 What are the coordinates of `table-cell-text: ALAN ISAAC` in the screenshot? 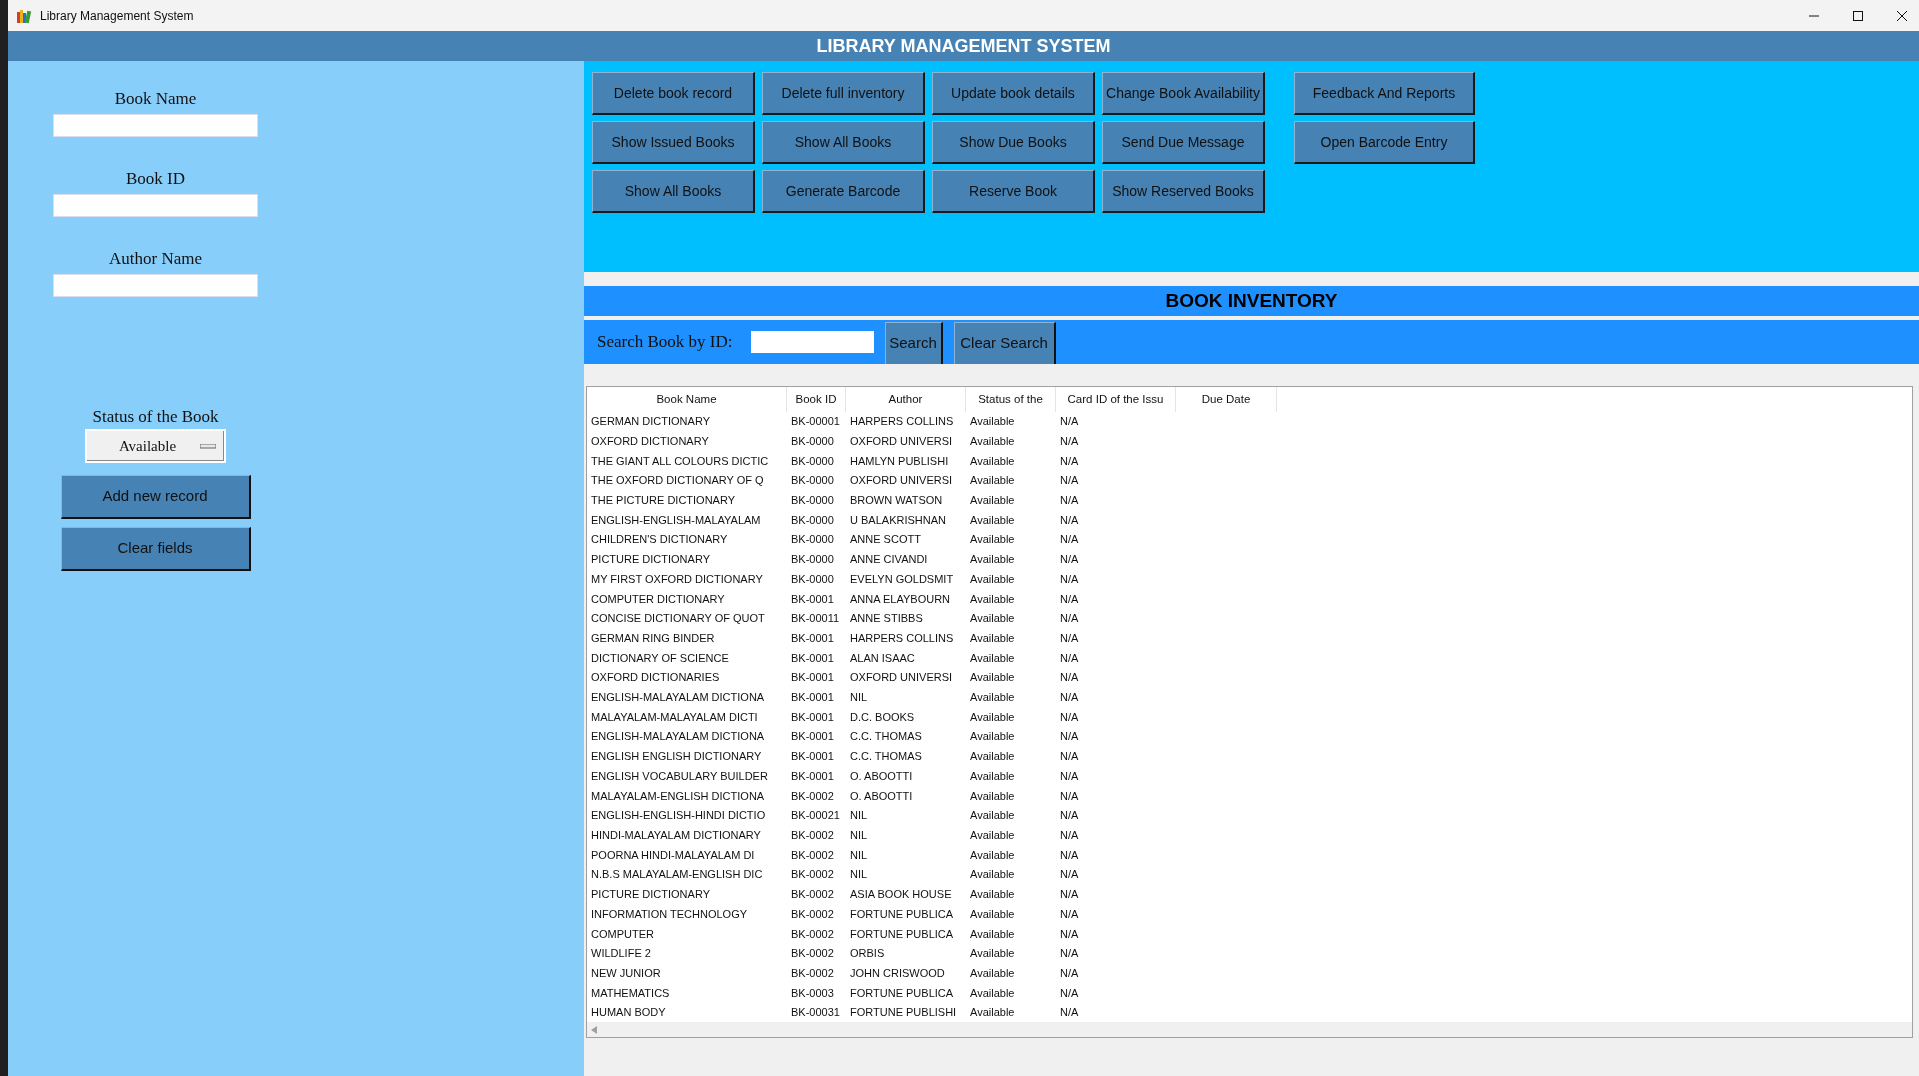 It's located at (882, 658).